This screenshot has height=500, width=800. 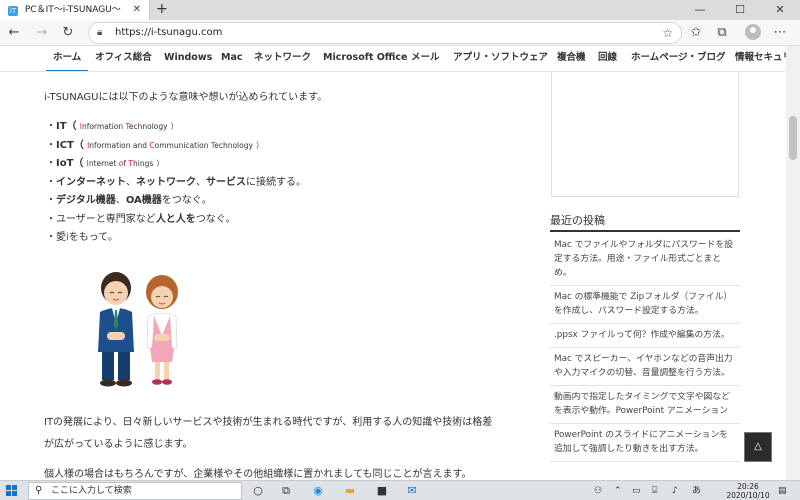 What do you see at coordinates (82, 237) in the screenshot?
I see `list-item: ・愛iをもって。` at bounding box center [82, 237].